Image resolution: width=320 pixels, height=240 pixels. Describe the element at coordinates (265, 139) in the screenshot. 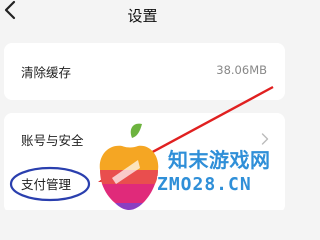

I see `chevron-right-icon` at that location.